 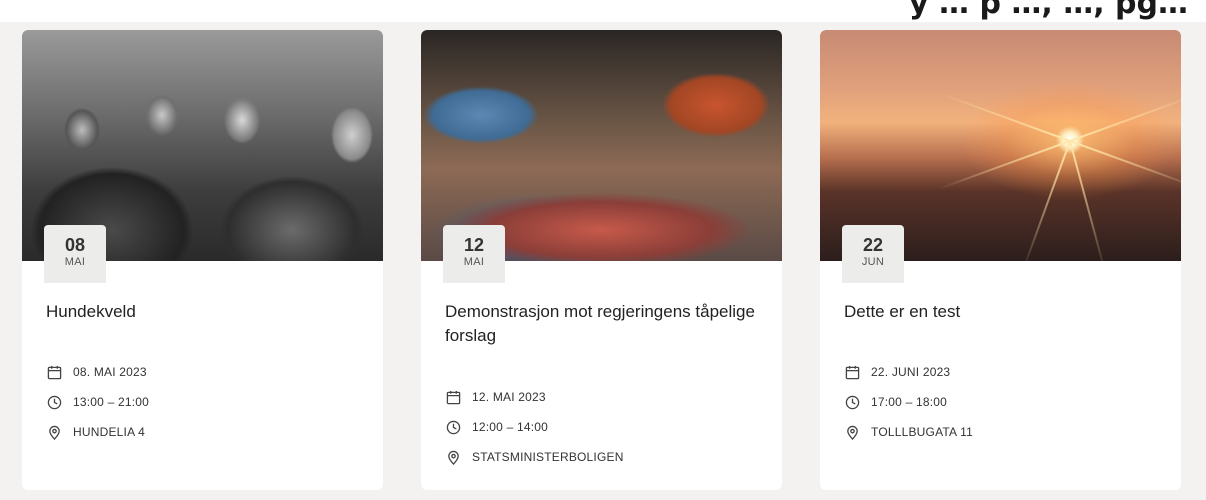 I want to click on event-time-row: 12:00 – 14:00, so click(x=605, y=427).